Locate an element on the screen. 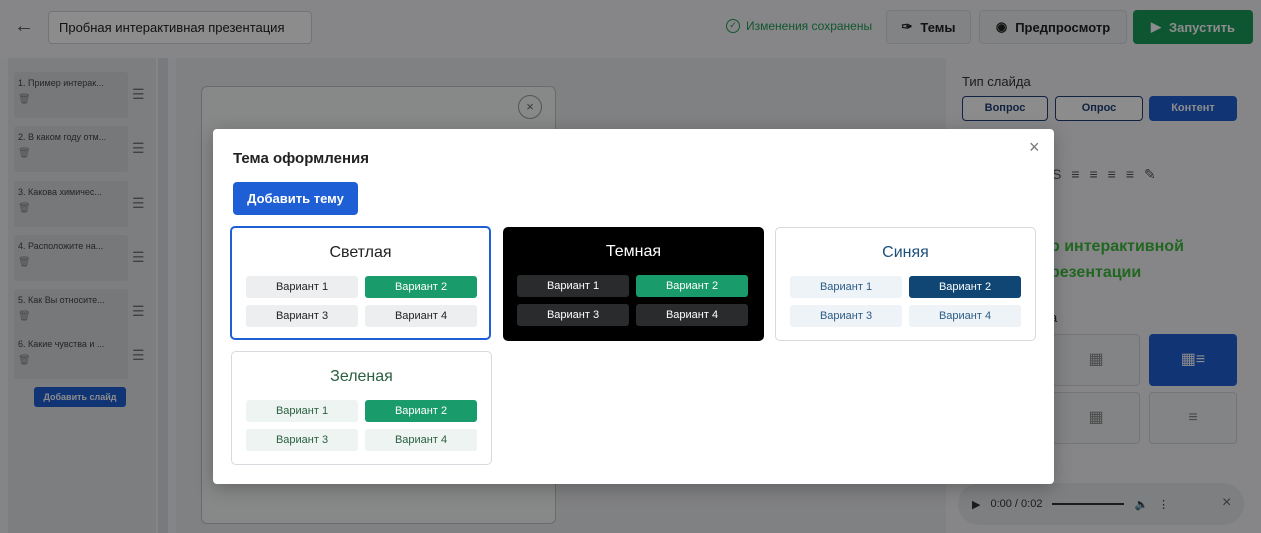 The height and width of the screenshot is (533, 1261). close-icon: × is located at coordinates (1034, 147).